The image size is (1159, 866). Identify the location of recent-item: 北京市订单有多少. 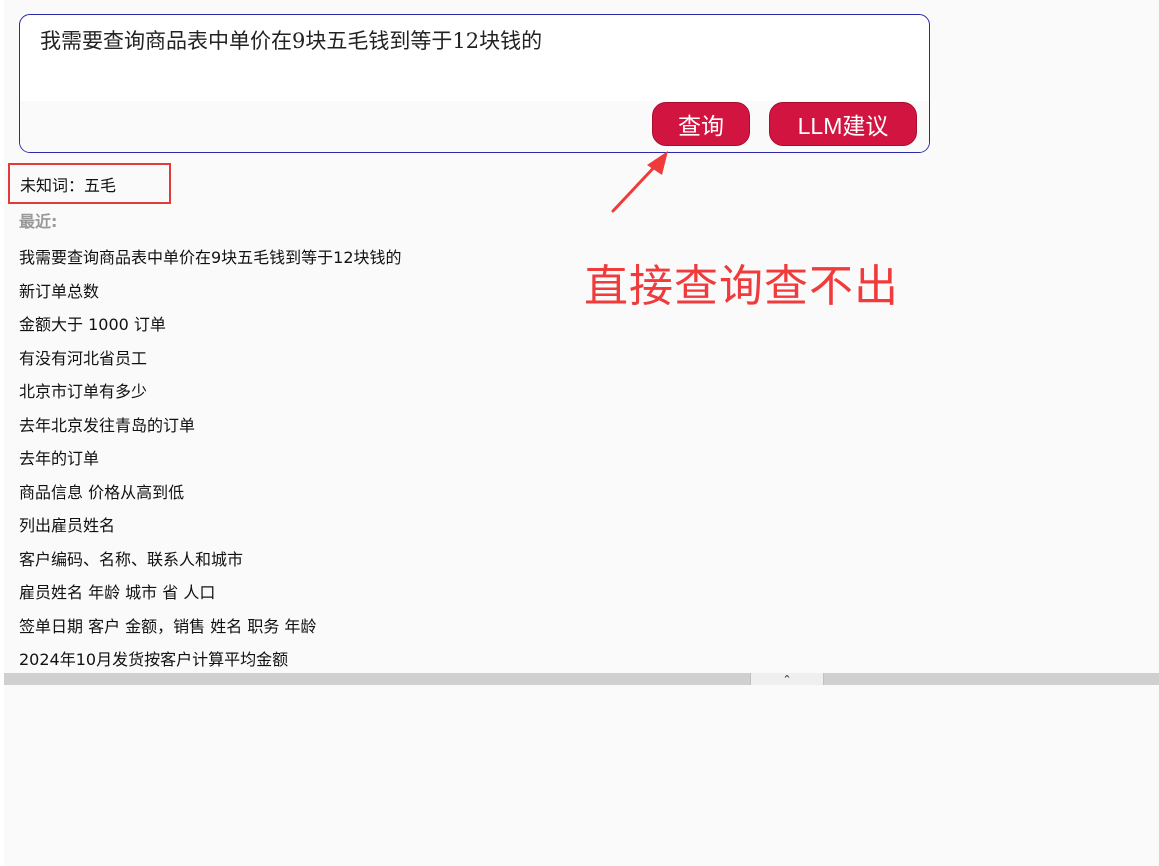
(210, 398).